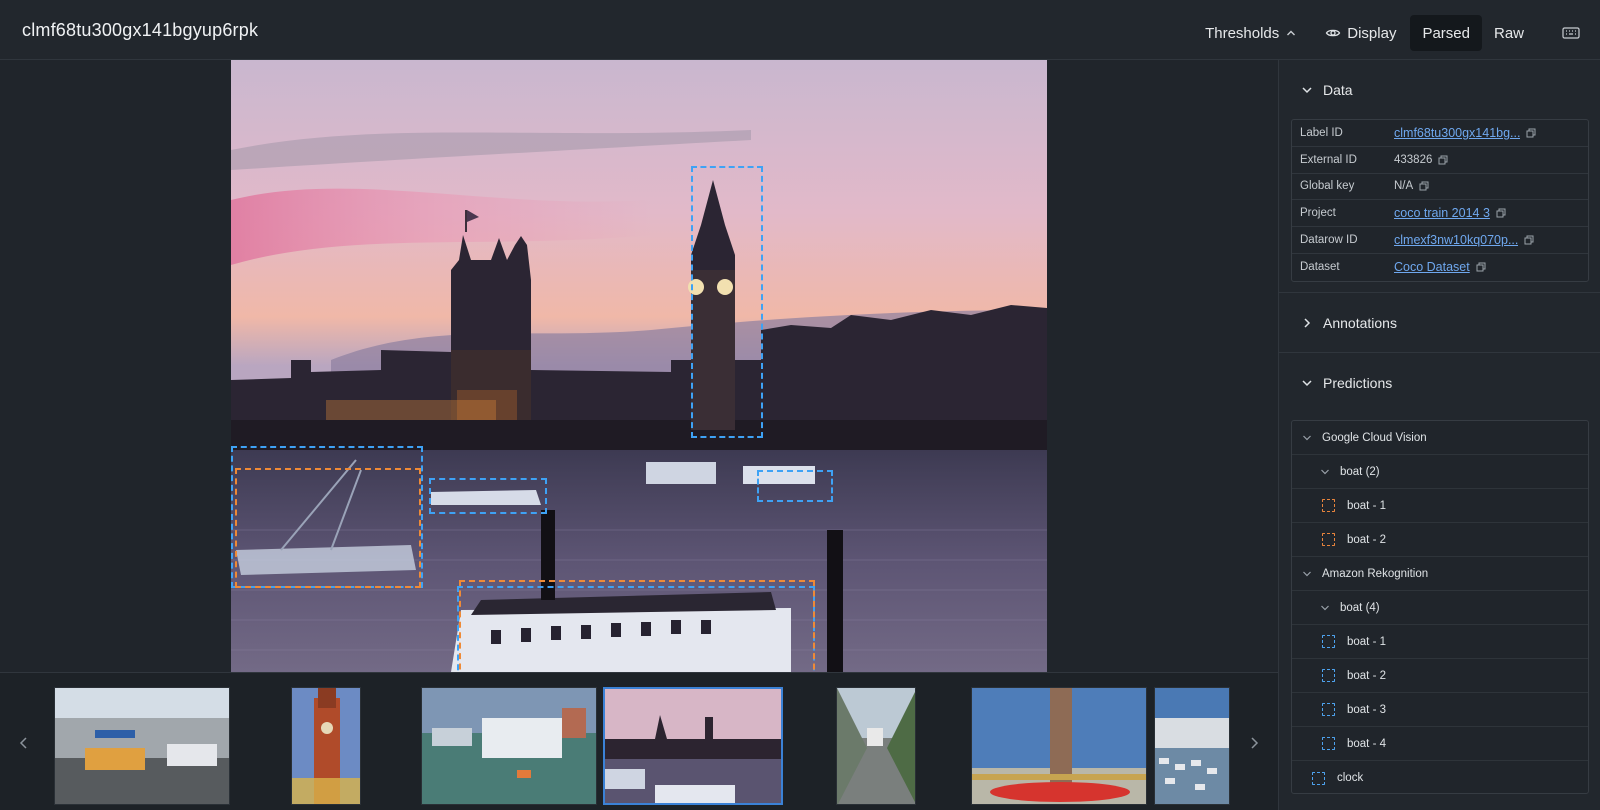 The width and height of the screenshot is (1600, 810). What do you see at coordinates (1338, 90) in the screenshot?
I see `data-section-title: Data` at bounding box center [1338, 90].